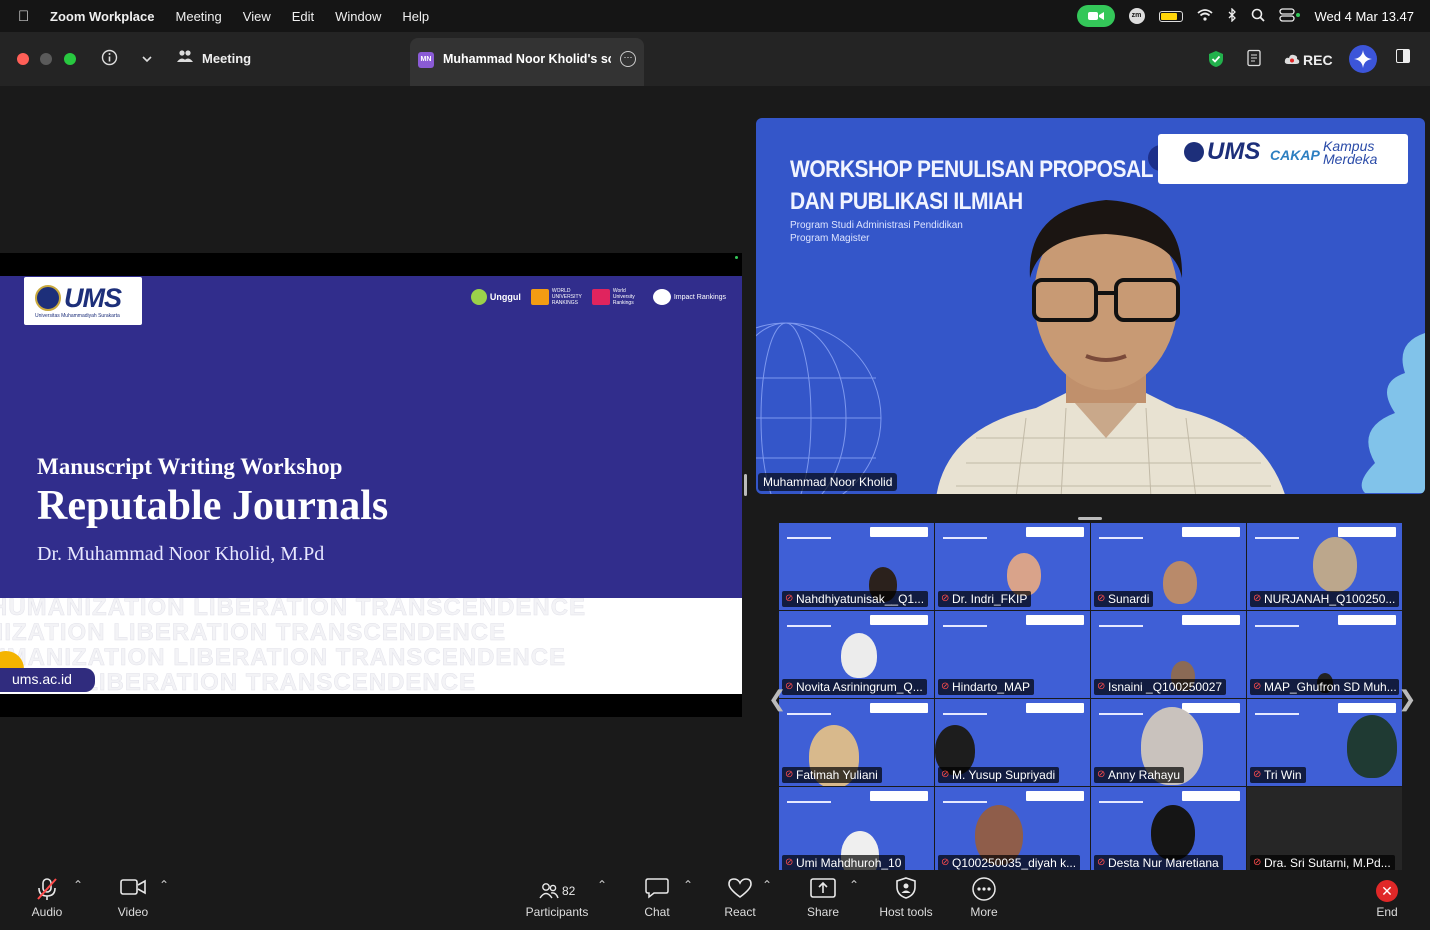 The height and width of the screenshot is (930, 1430). I want to click on menu-clock: Wed 4 Mar 13.47, so click(1364, 16).